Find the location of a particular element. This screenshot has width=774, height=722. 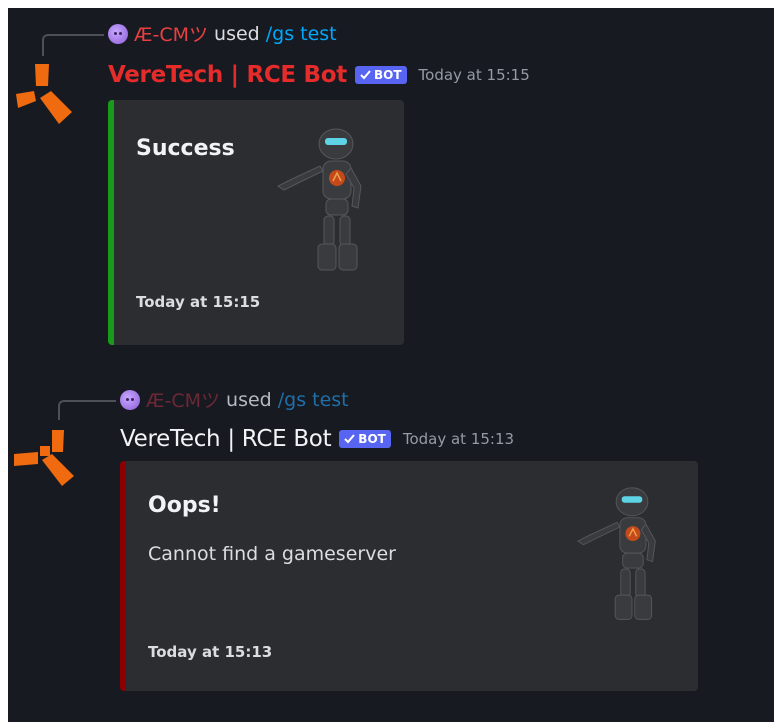

embed-title: Success is located at coordinates (185, 148).